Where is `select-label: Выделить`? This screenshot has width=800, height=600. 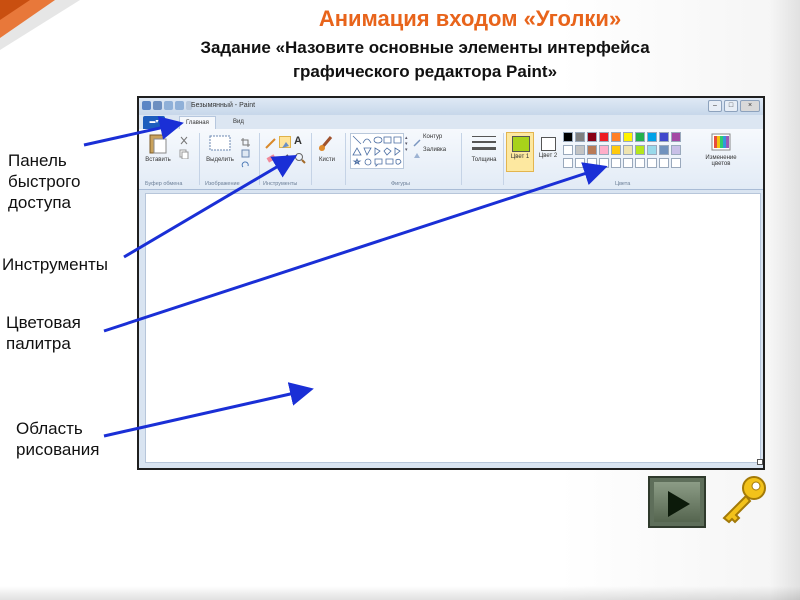
select-label: Выделить is located at coordinates (220, 160).